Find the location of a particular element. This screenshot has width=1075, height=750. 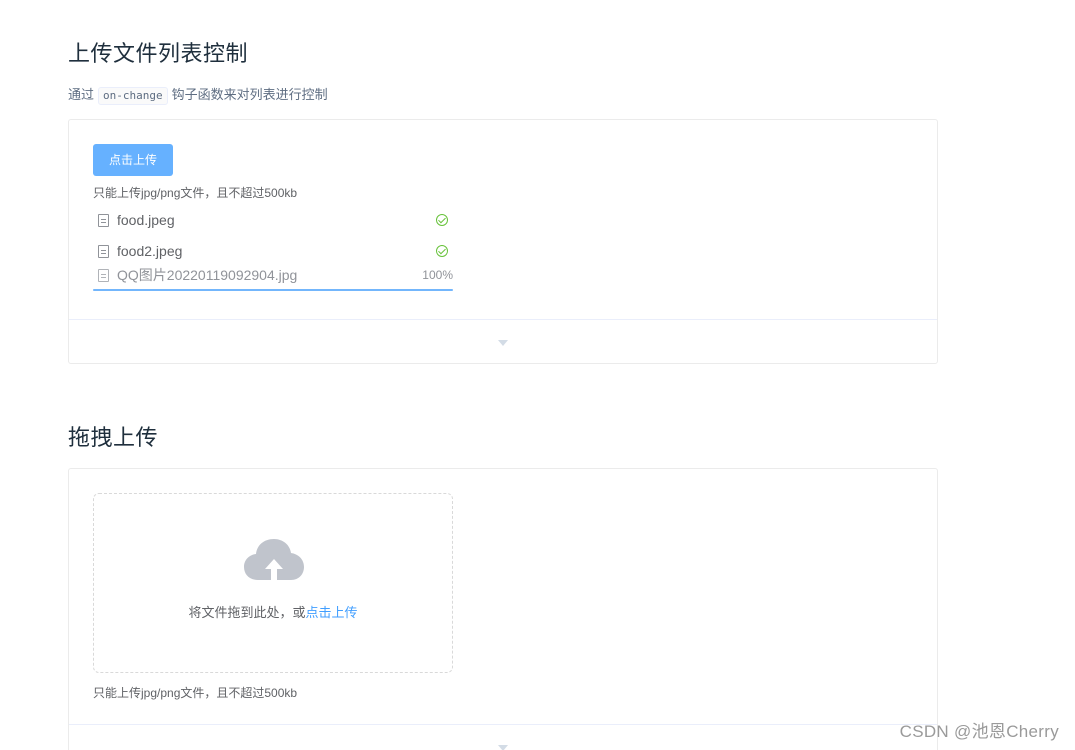

upload-progress-bar is located at coordinates (273, 290).